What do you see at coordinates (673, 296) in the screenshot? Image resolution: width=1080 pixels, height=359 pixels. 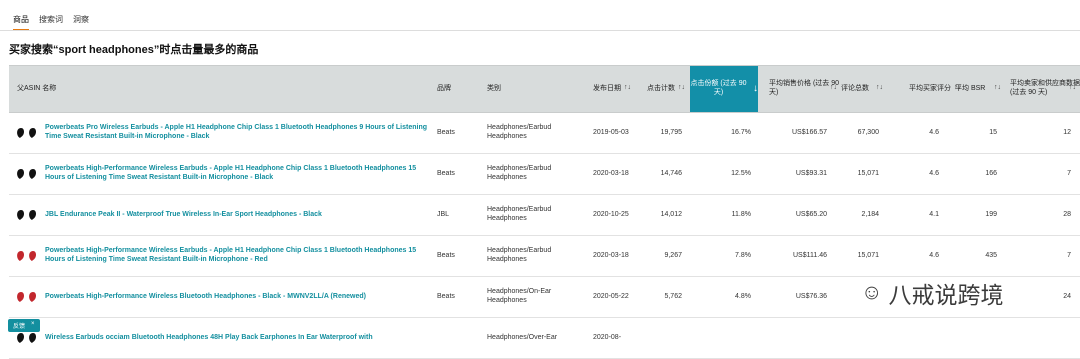 I see `clicks-cell: 5,762` at bounding box center [673, 296].